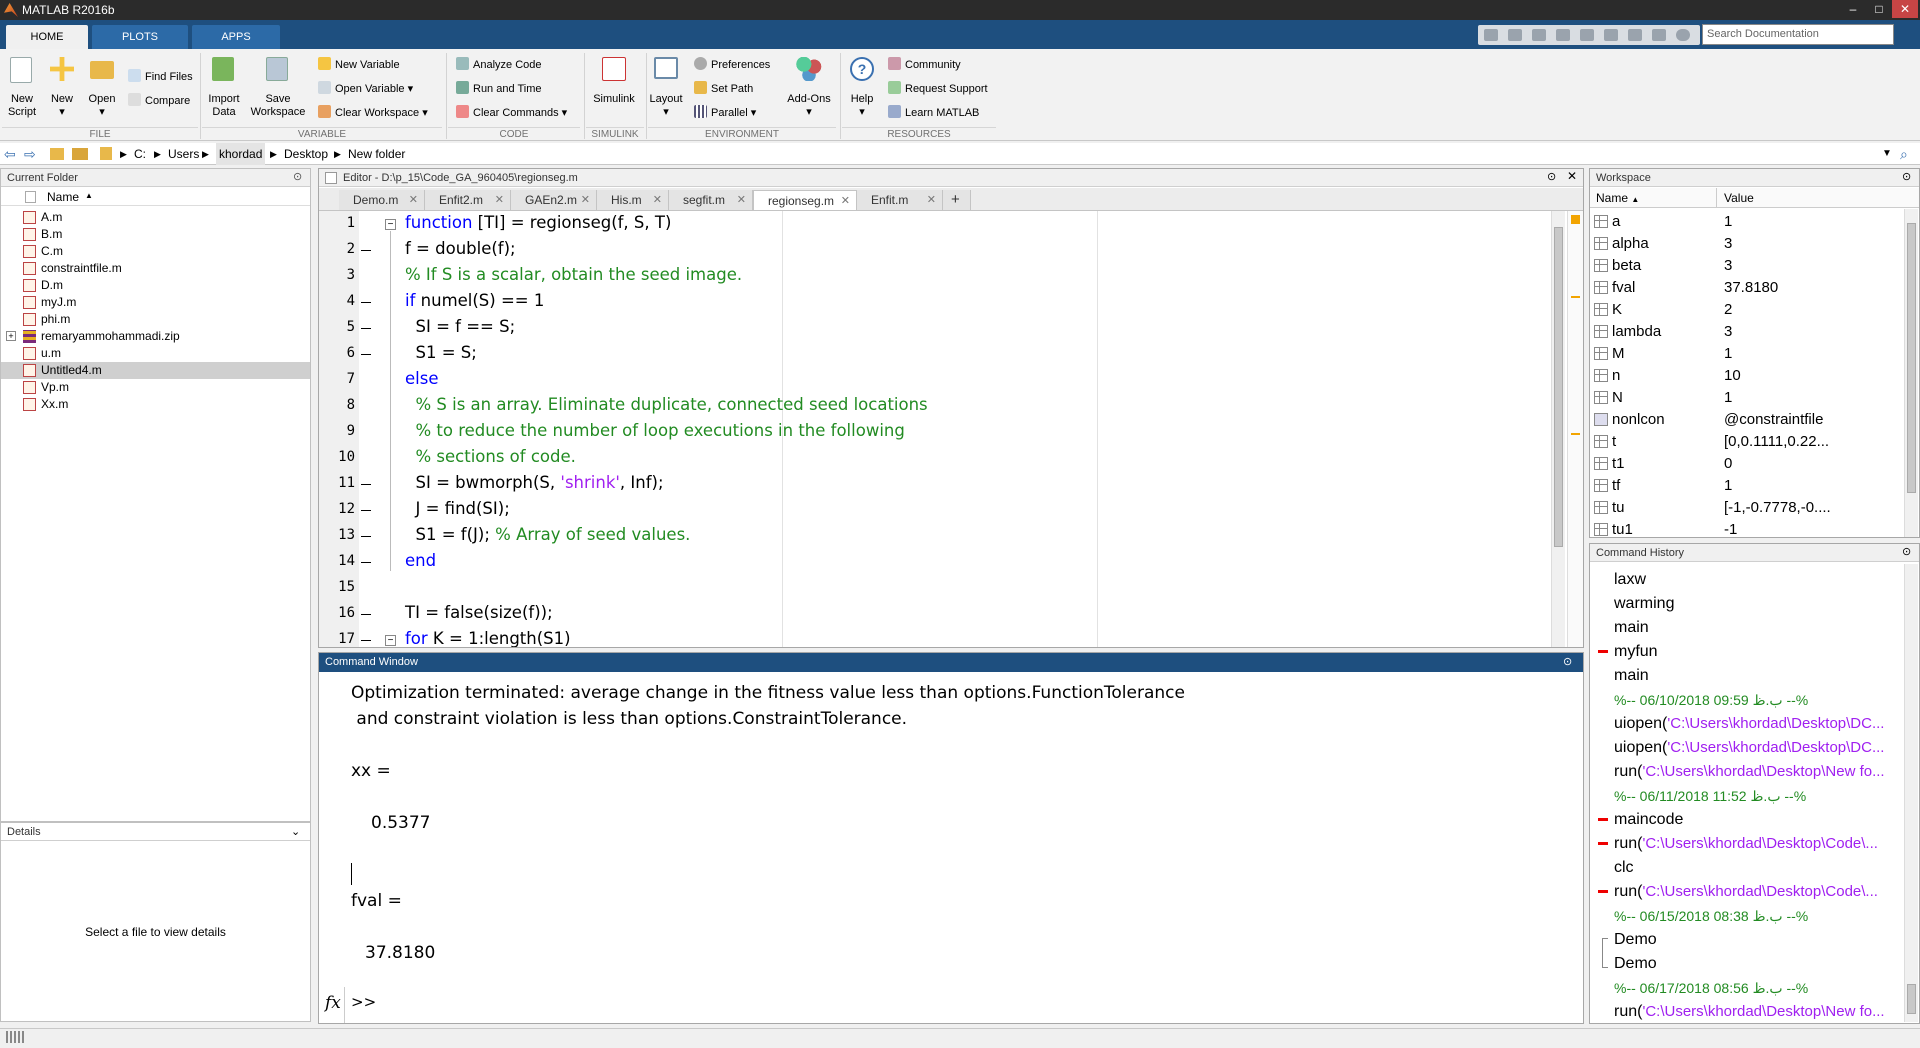 The image size is (1920, 1048). Describe the element at coordinates (382, 200) in the screenshot. I see `editor-tab: Demo.m ✕` at that location.